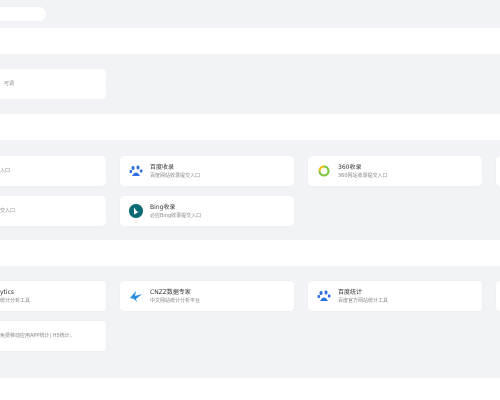 Image resolution: width=500 pixels, height=400 pixels. I want to click on card-title: 百度收录, so click(162, 167).